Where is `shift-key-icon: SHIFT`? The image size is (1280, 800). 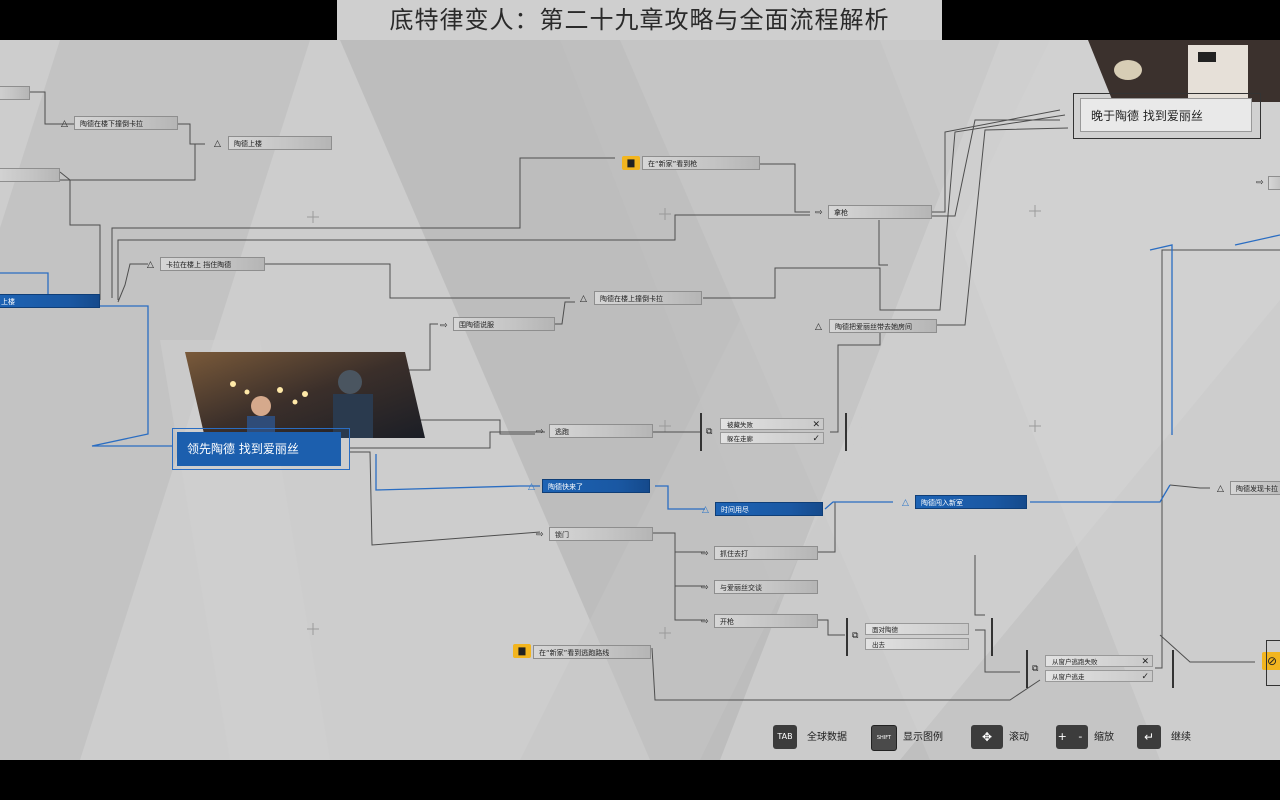 shift-key-icon: SHIFT is located at coordinates (884, 738).